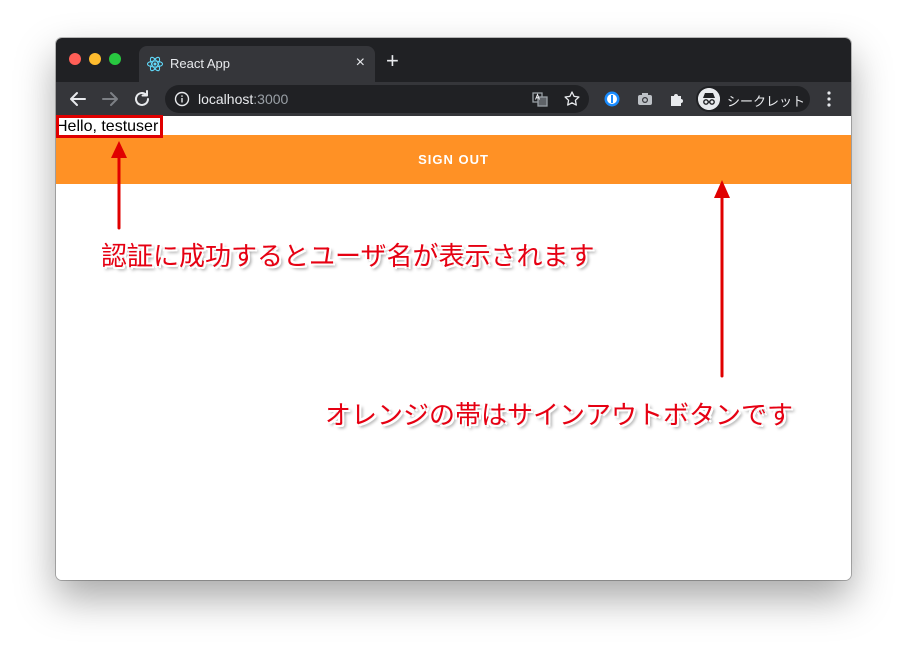  I want to click on info-icon, so click(182, 99).